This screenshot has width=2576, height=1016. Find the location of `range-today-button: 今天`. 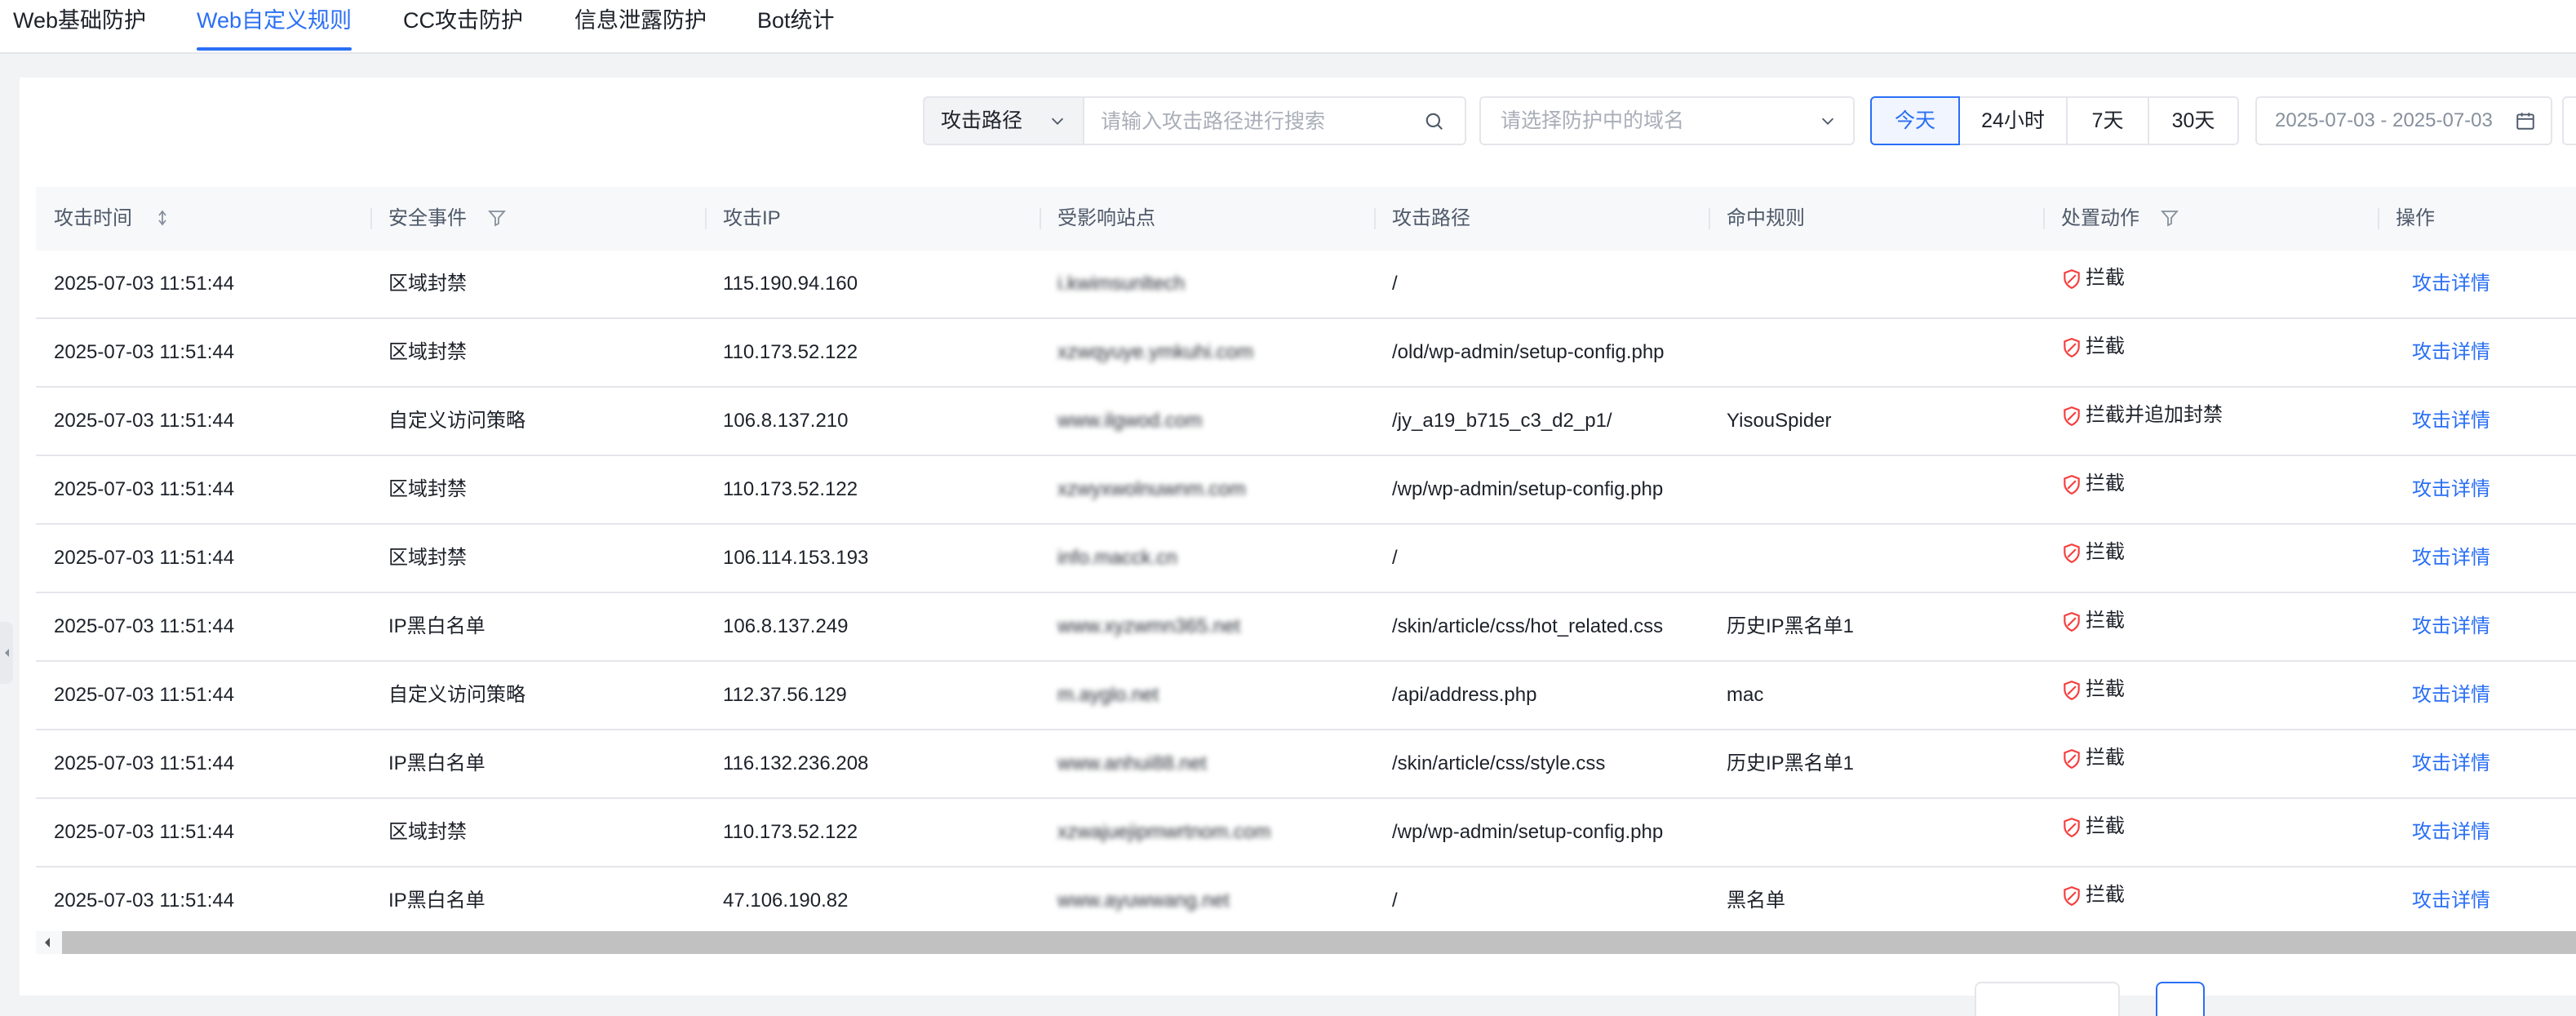

range-today-button: 今天 is located at coordinates (1915, 121).